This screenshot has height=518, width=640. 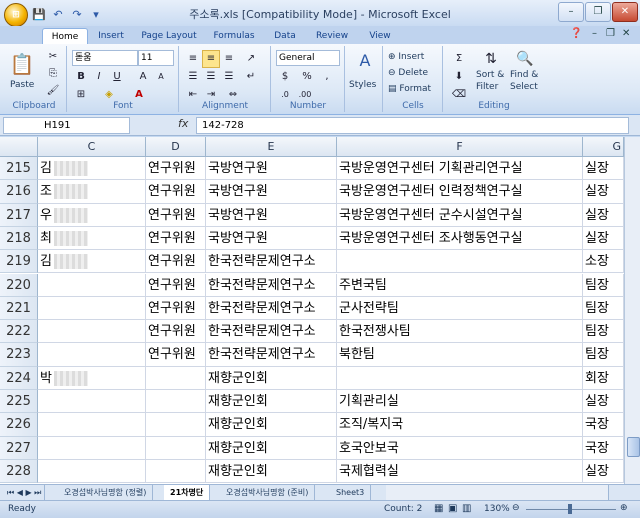 I want to click on cell-f: 한국전쟁사팀, so click(x=460, y=332).